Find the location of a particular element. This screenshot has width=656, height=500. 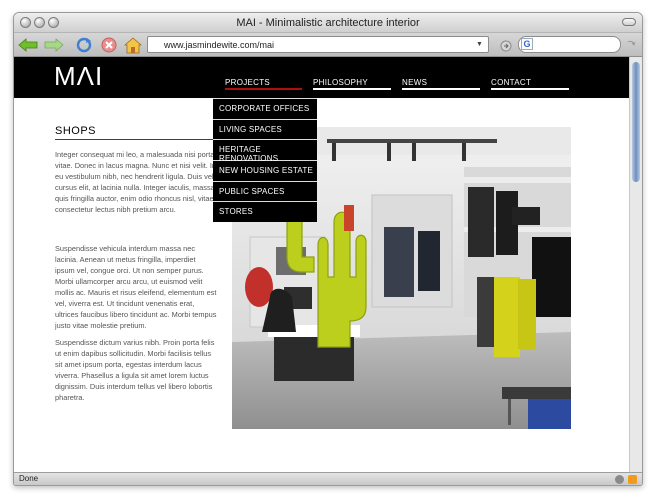

back-arrow-icon is located at coordinates (28, 45).